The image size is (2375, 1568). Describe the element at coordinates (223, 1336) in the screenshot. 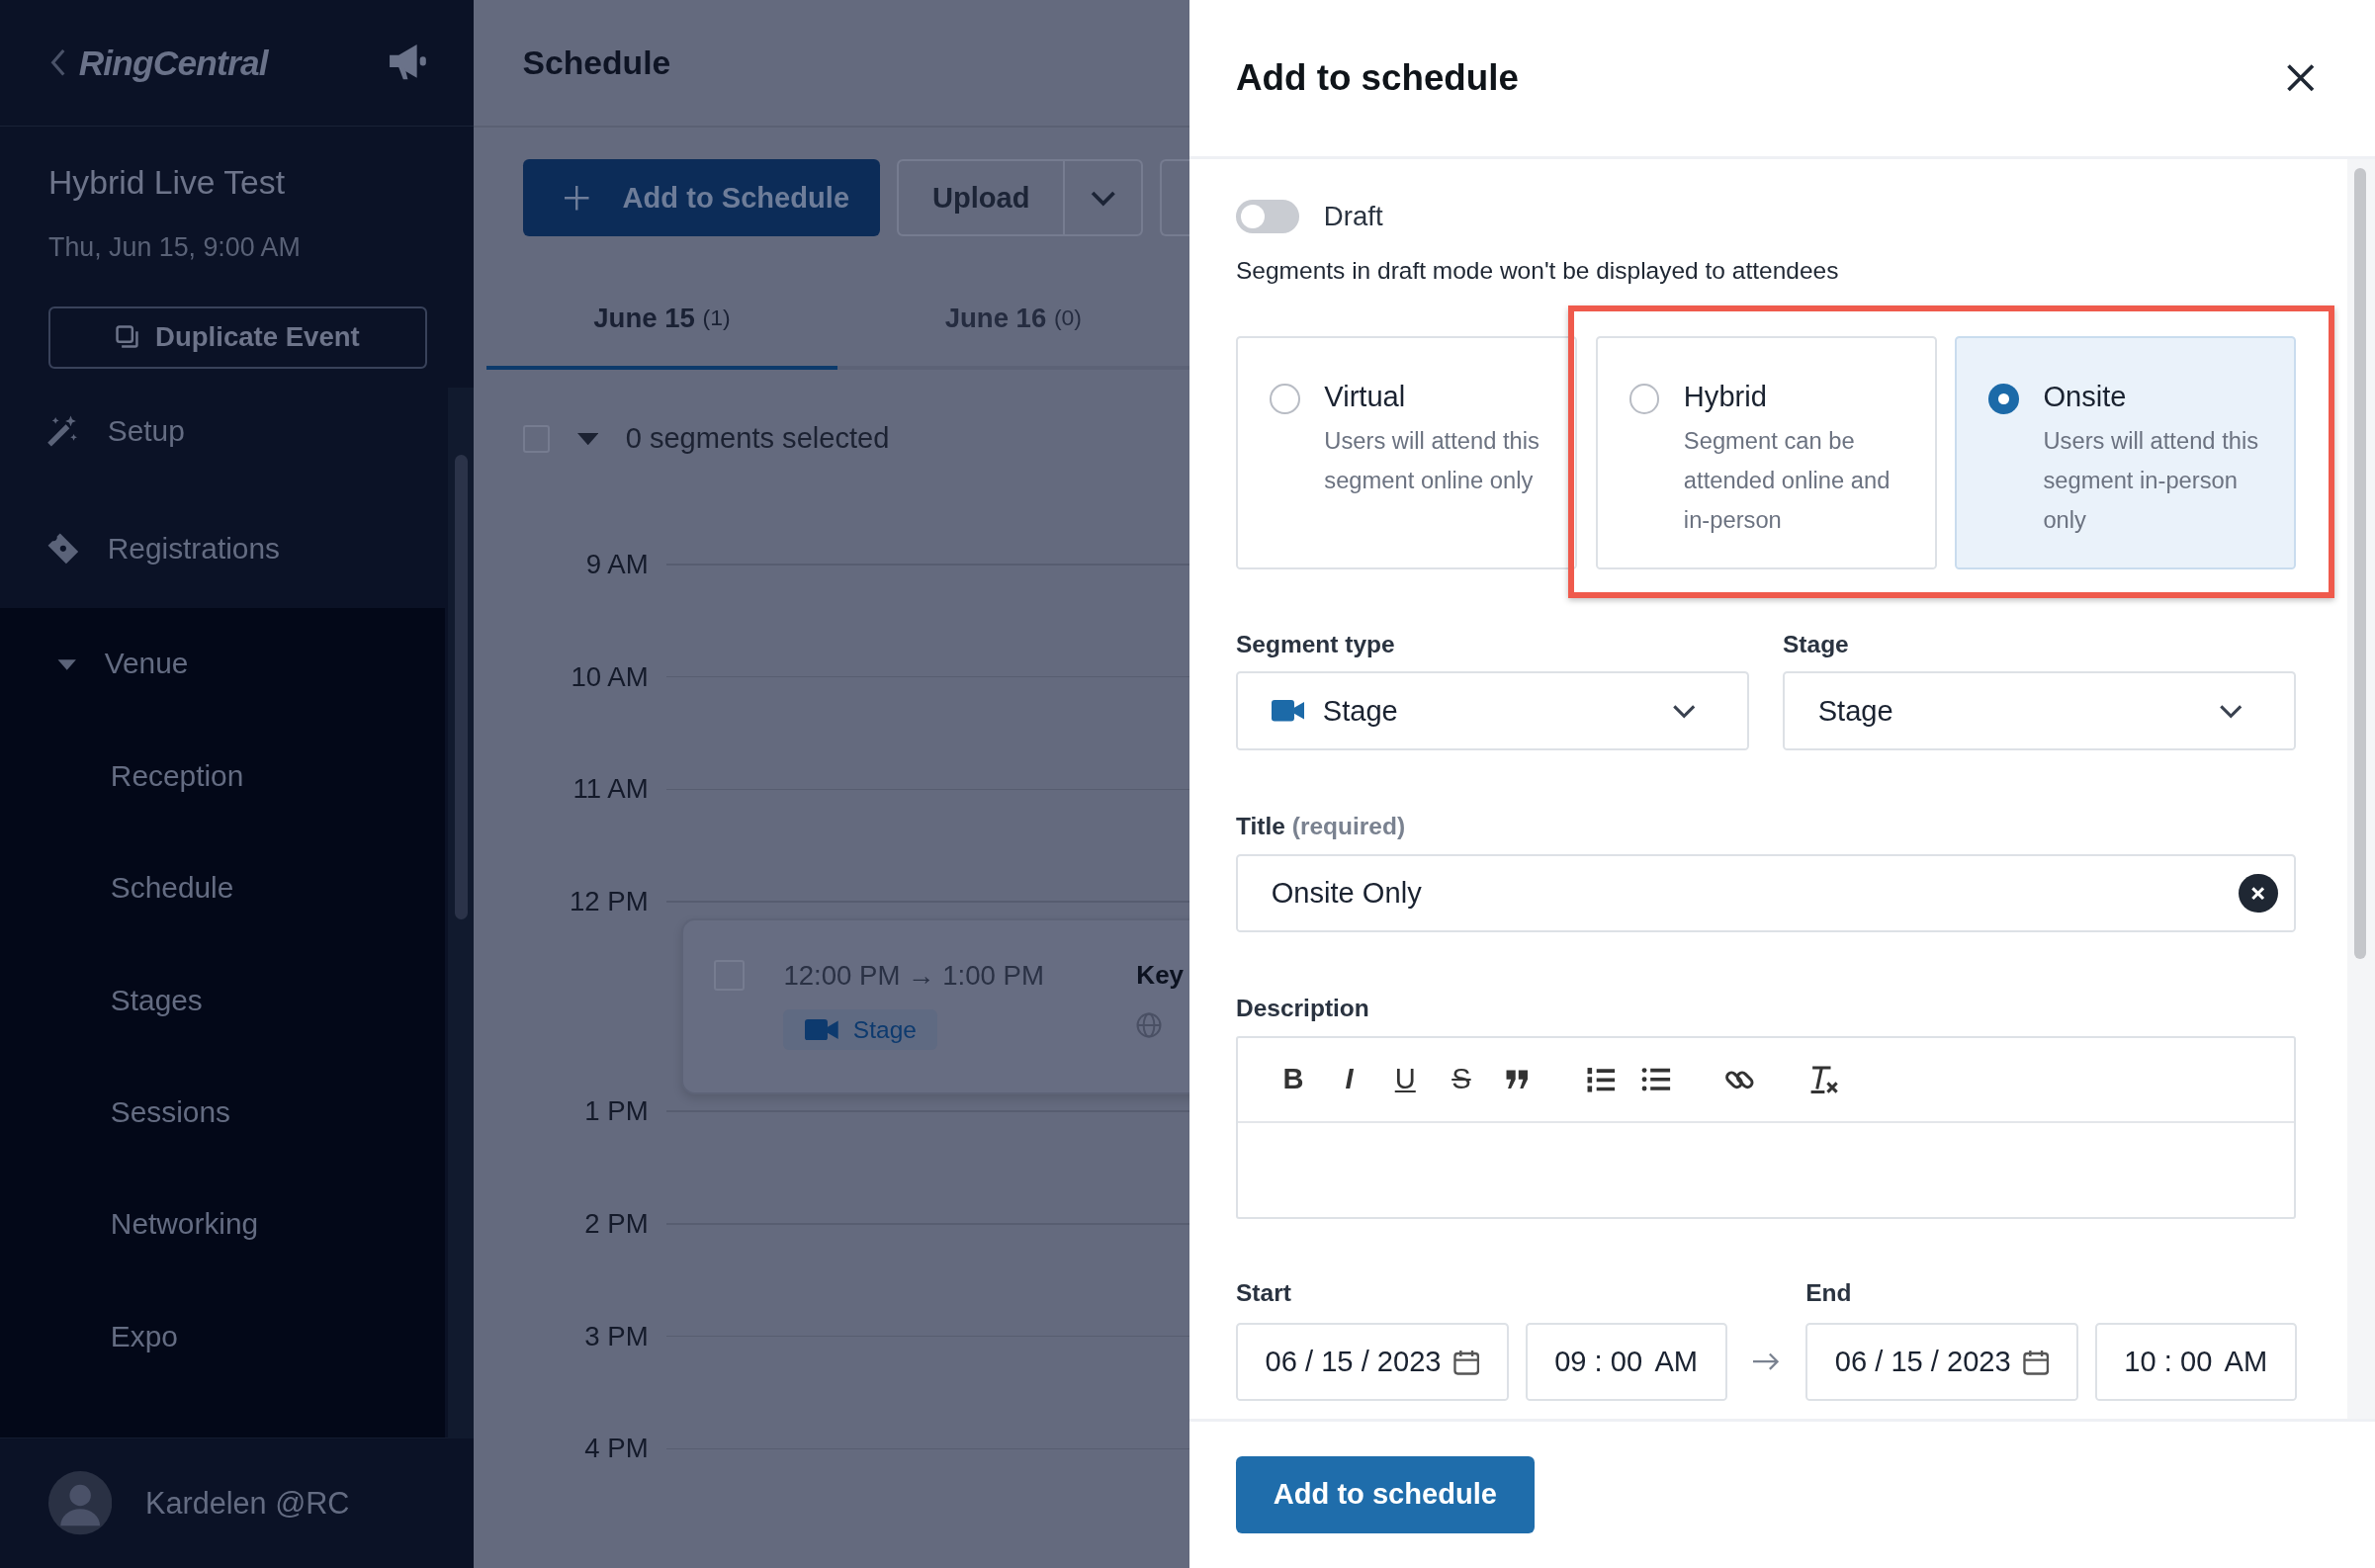

I see `nav-item: Expo` at that location.